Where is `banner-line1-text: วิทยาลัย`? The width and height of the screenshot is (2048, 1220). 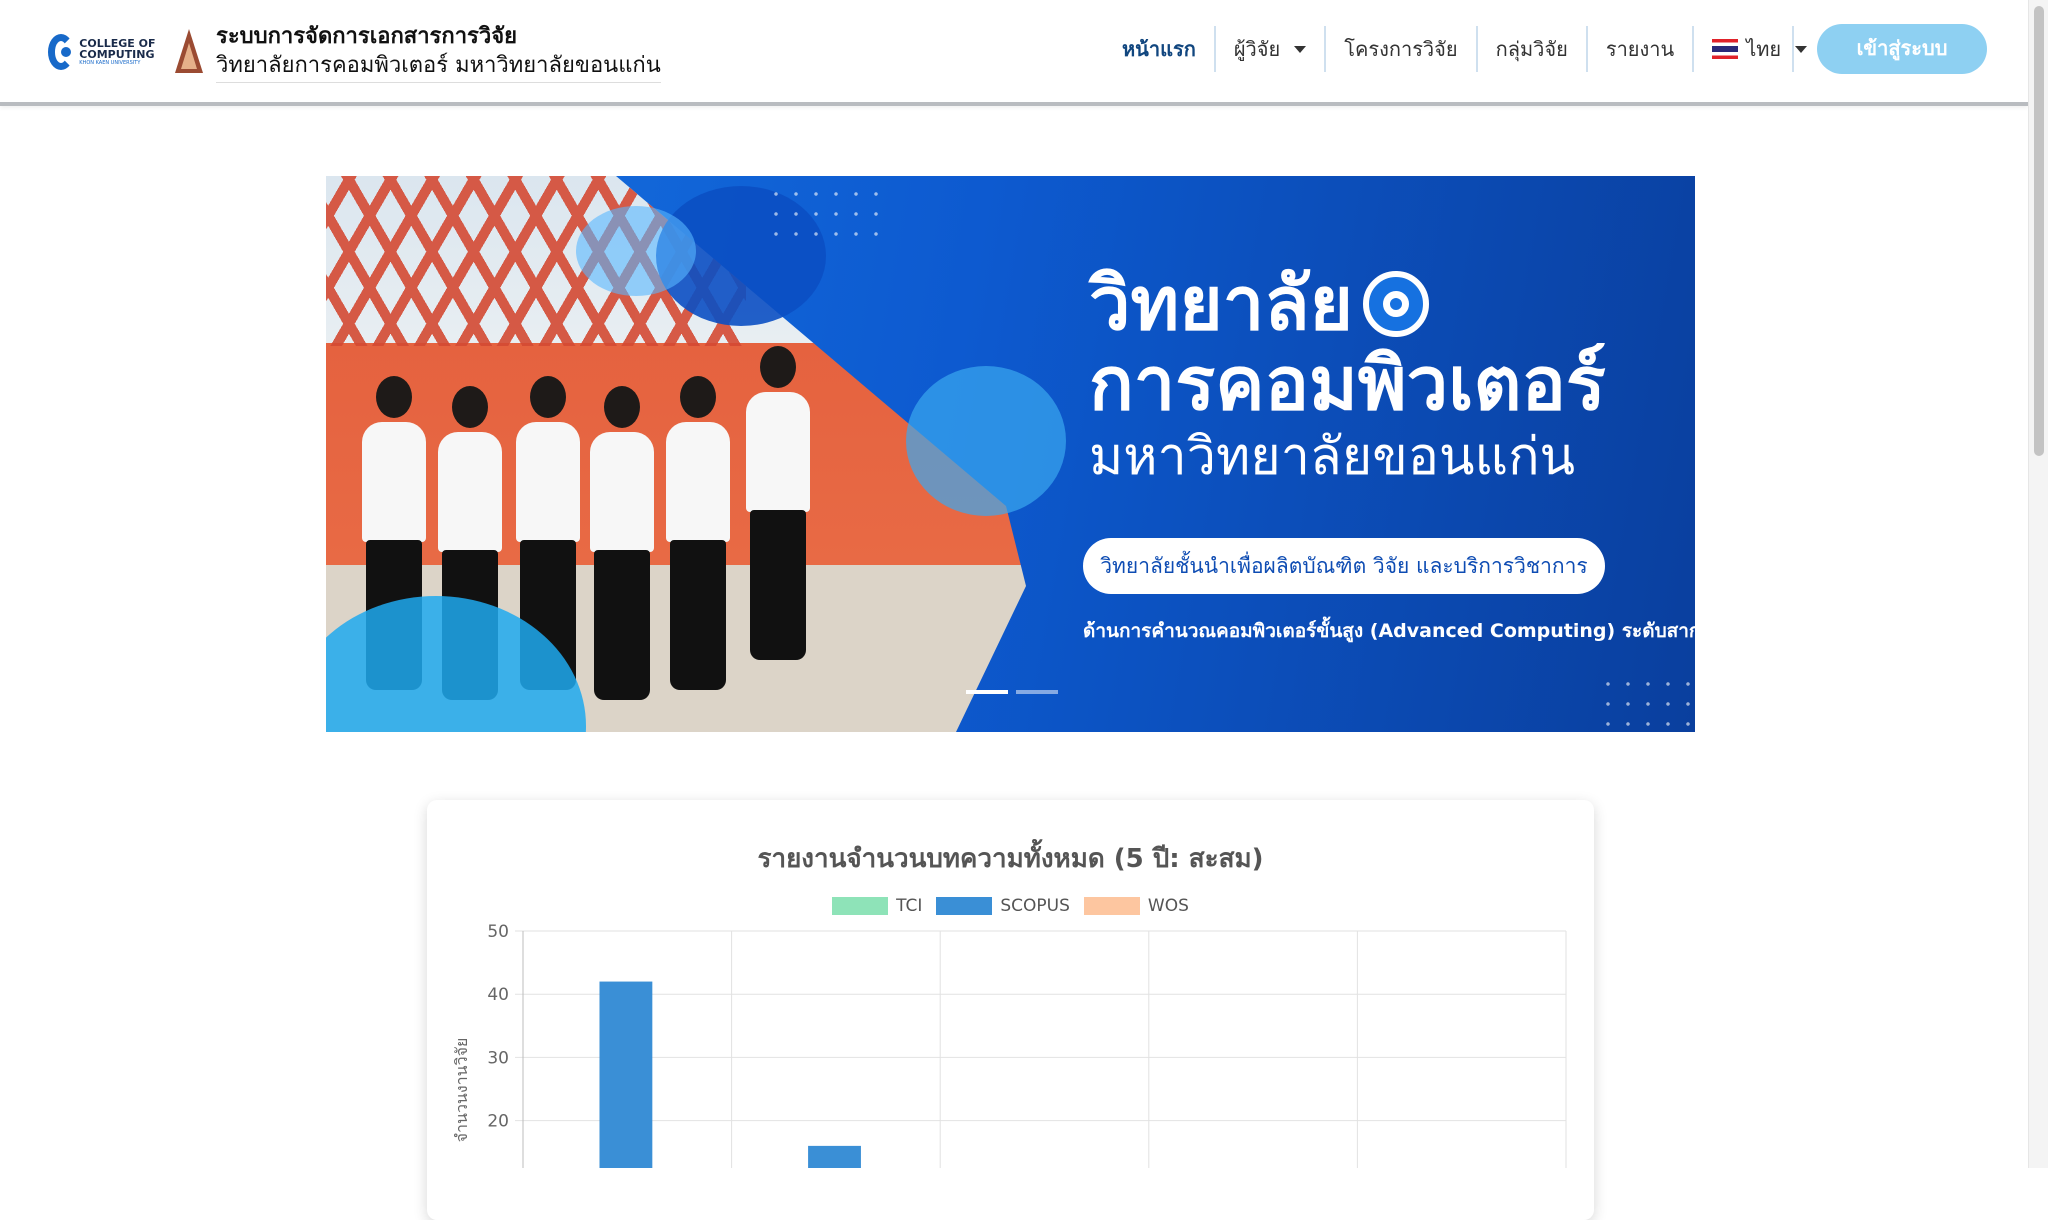
banner-line1-text: วิทยาลัย is located at coordinates (1221, 304).